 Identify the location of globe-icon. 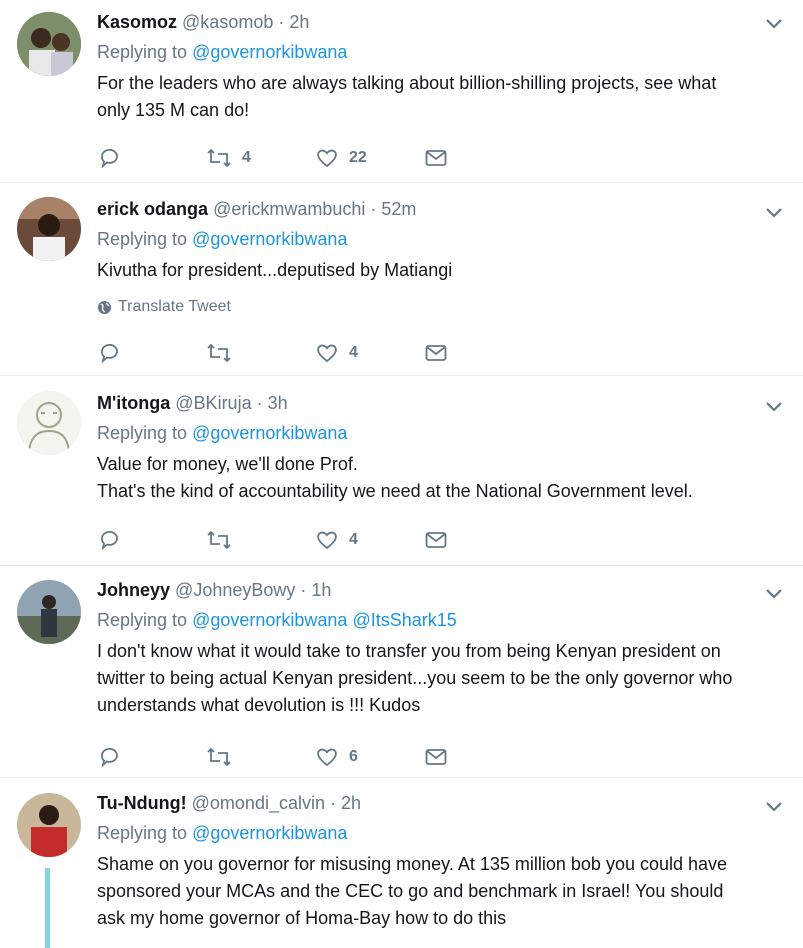
(104, 307).